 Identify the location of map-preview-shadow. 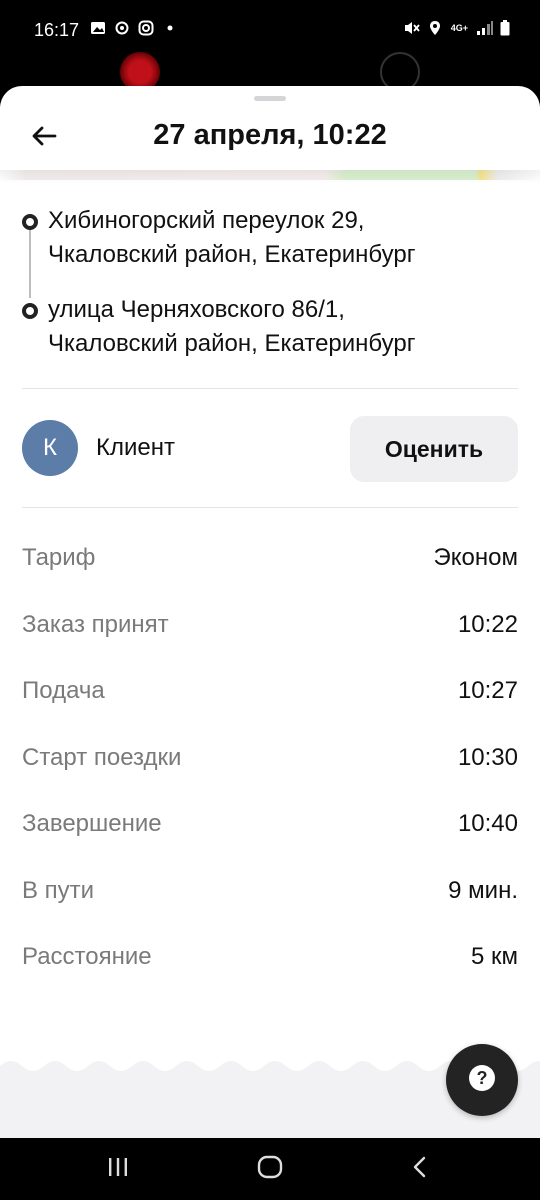
(270, 177).